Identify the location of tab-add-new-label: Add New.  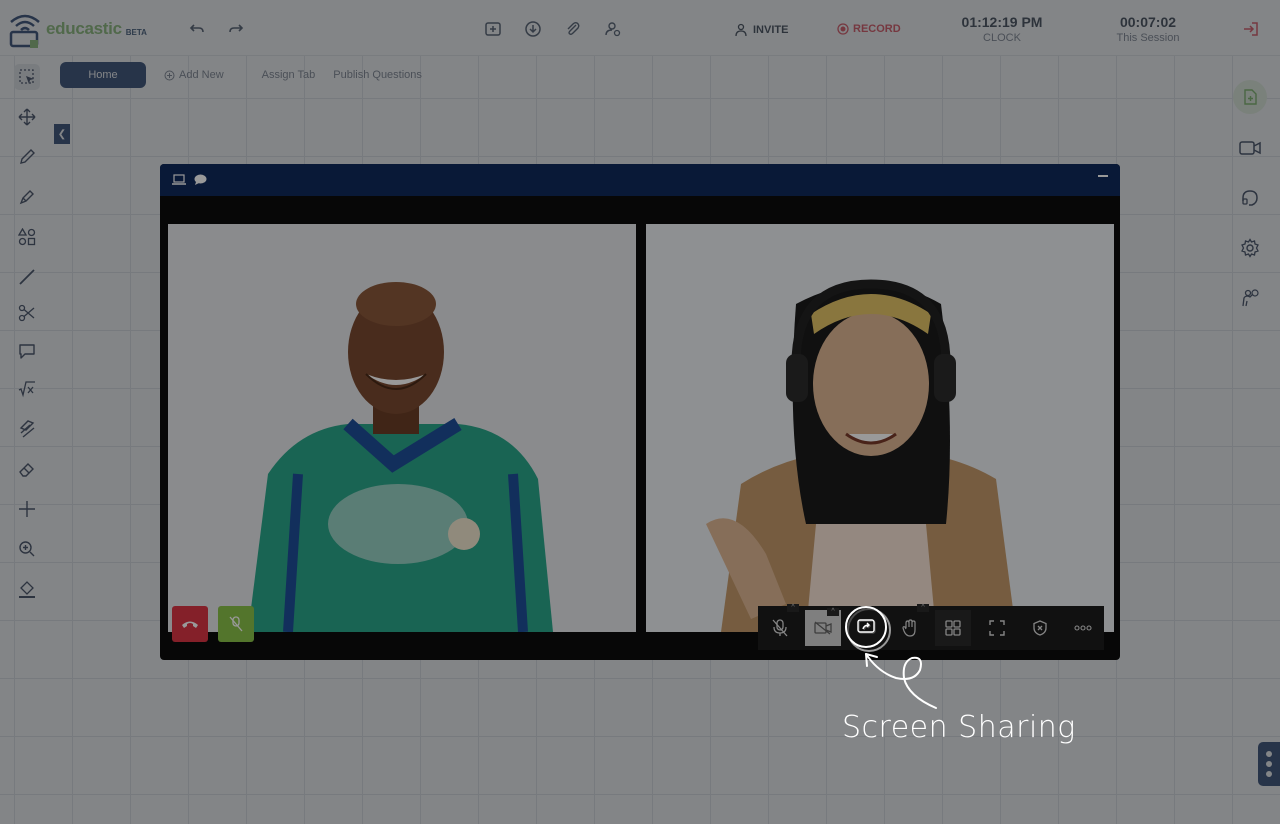
(201, 75).